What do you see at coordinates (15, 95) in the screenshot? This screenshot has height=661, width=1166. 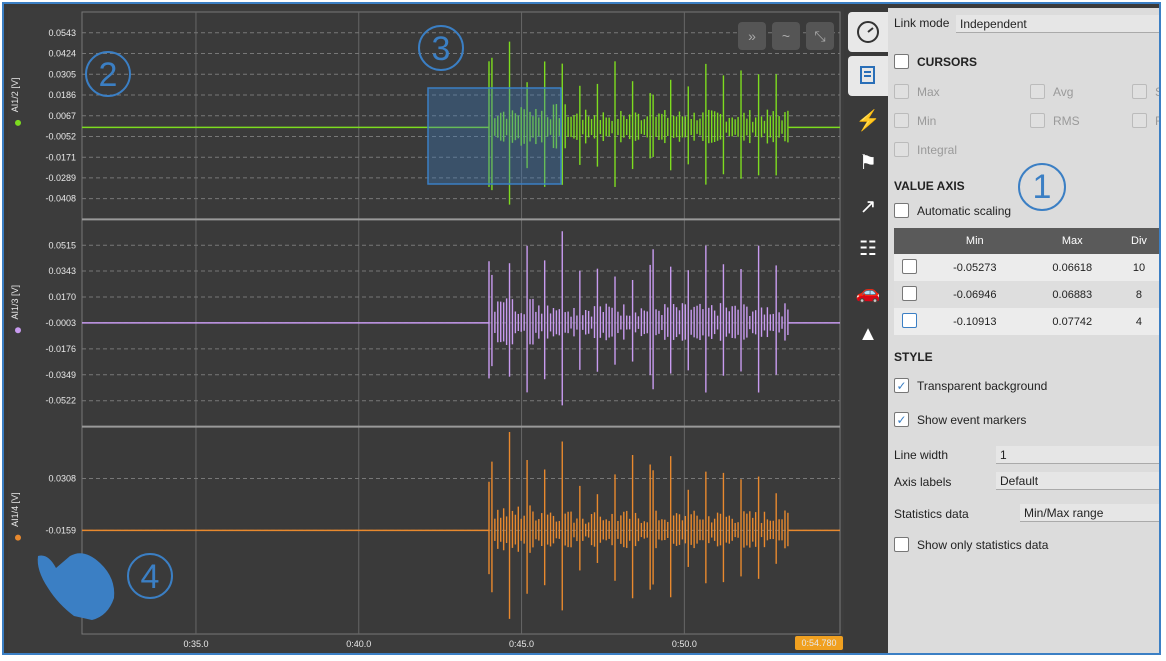 I see `channel-label: AI1/2 [V]` at bounding box center [15, 95].